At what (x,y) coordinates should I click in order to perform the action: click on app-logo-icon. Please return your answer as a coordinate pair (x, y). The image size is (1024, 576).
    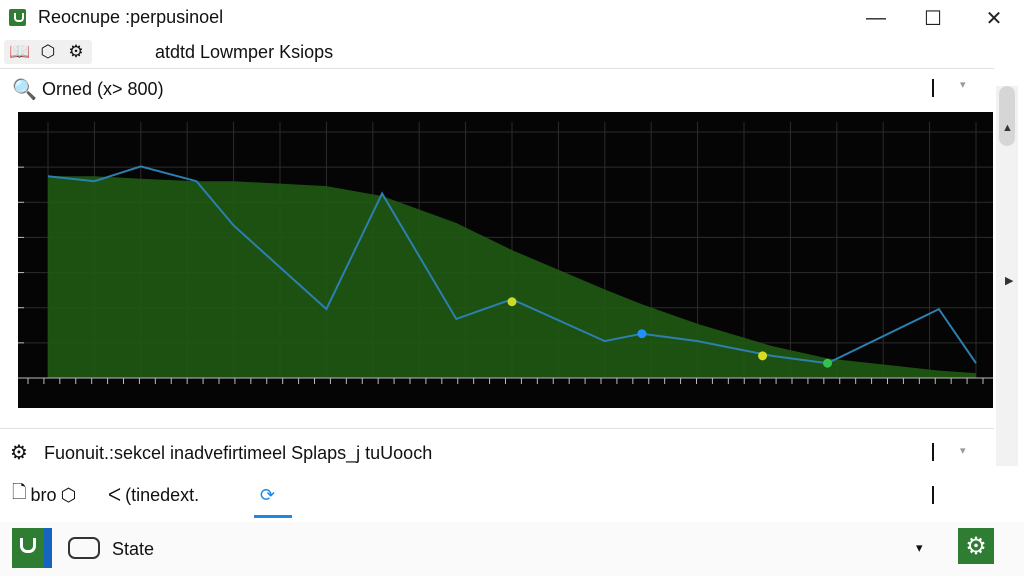
    Looking at the image, I should click on (32, 548).